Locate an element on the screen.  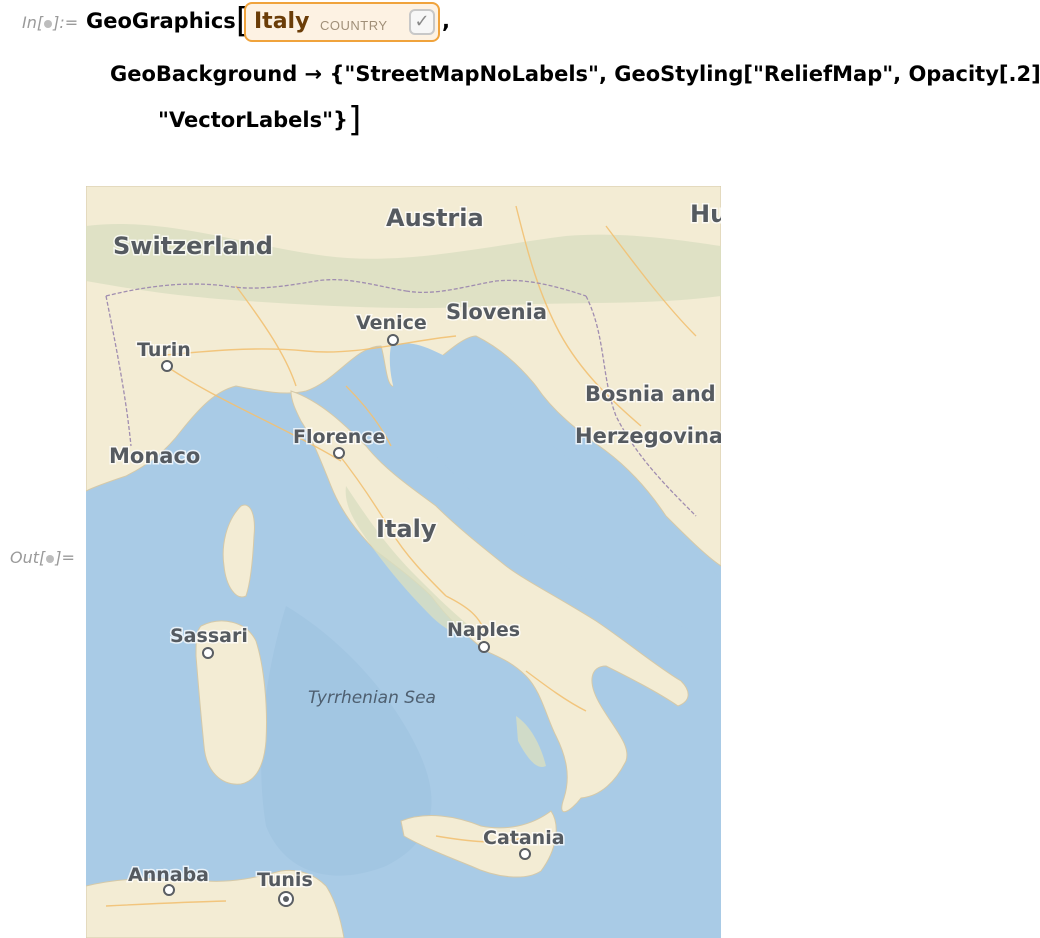
label-slovenia: Slovenia is located at coordinates (496, 312).